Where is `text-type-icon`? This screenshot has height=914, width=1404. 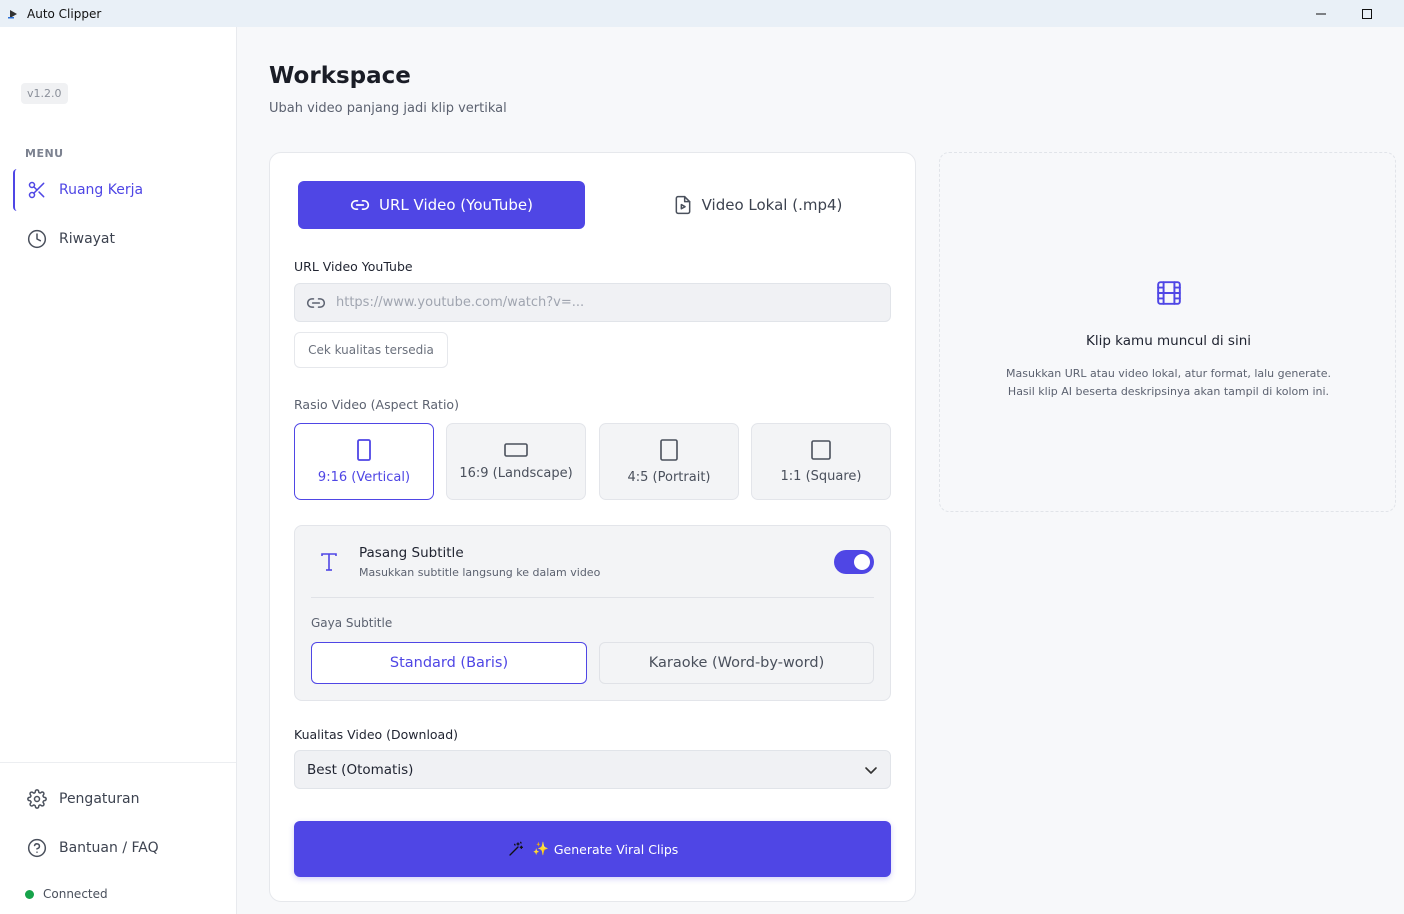 text-type-icon is located at coordinates (329, 562).